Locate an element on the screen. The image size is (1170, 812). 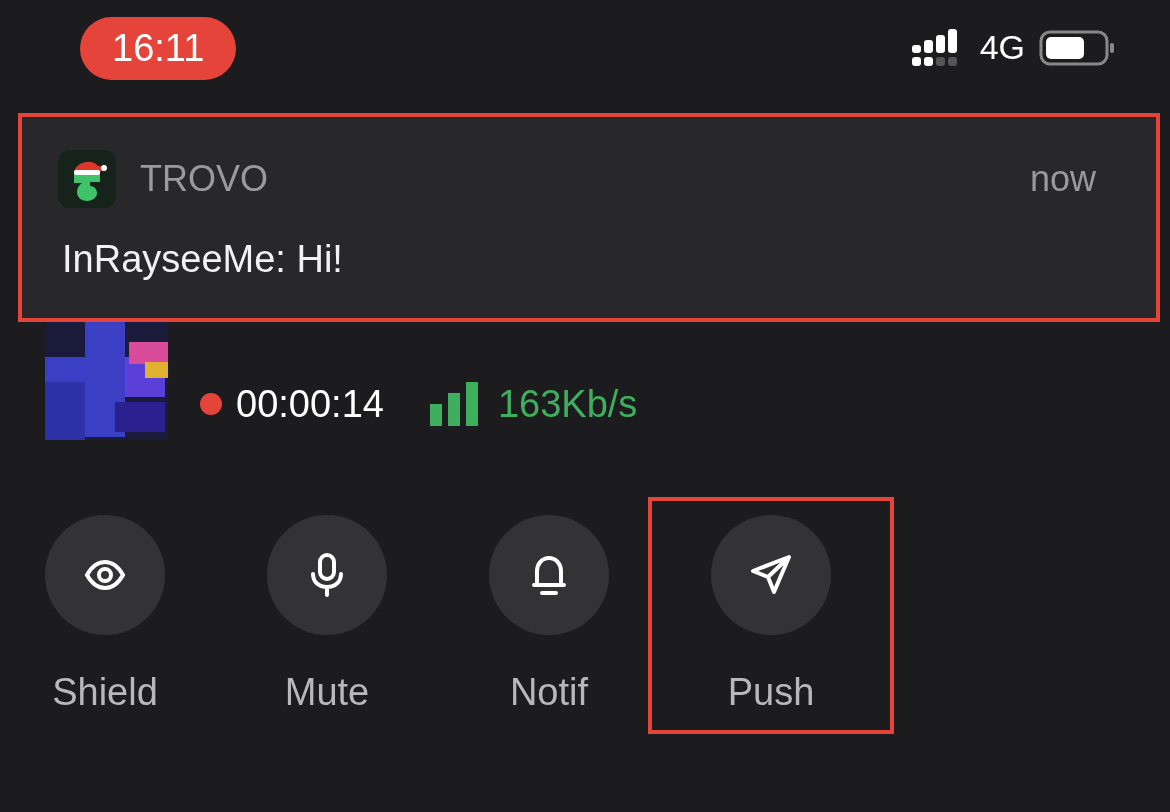
app-name: TROVO is located at coordinates (204, 179).